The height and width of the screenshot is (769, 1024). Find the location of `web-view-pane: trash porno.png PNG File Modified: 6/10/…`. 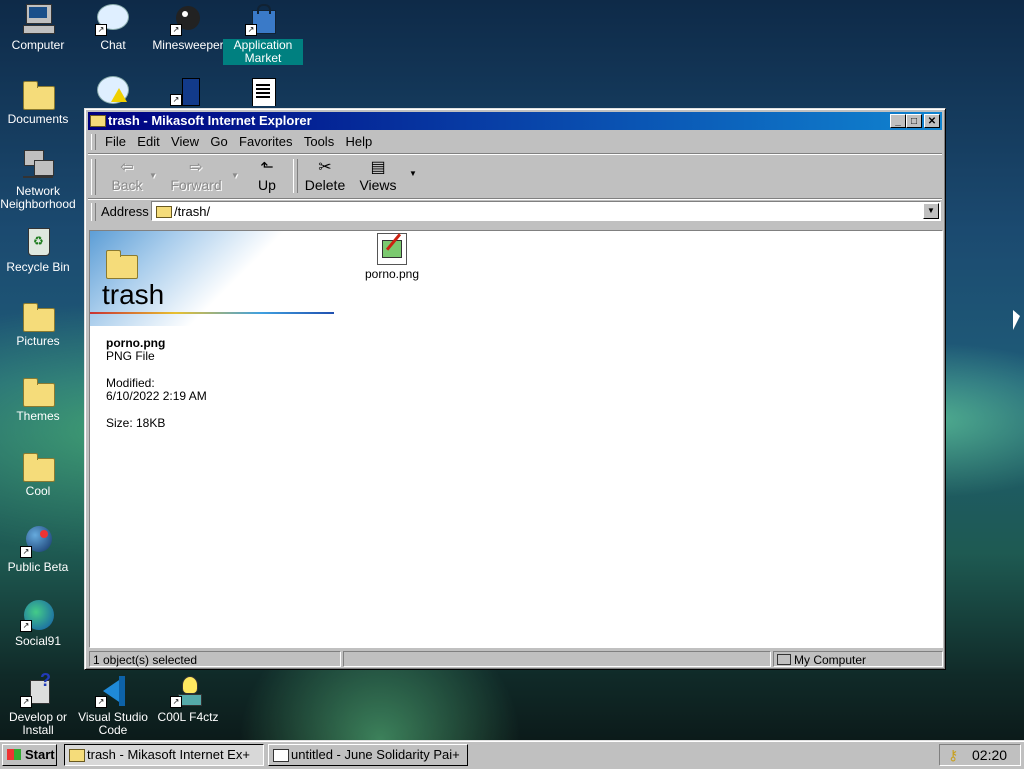

web-view-pane: trash porno.png PNG File Modified: 6/10/… is located at coordinates (220, 439).